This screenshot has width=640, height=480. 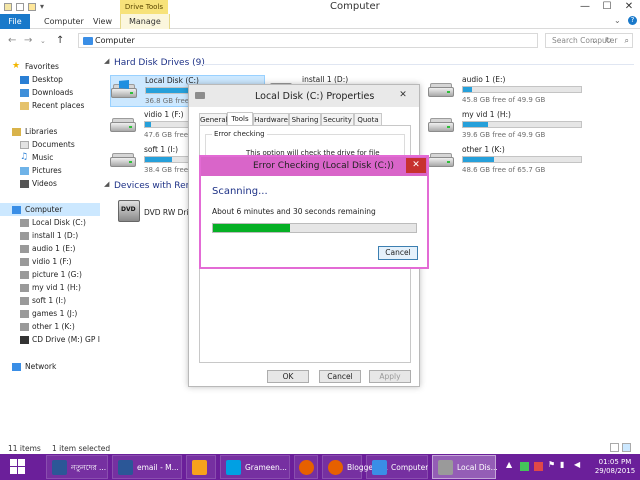 I want to click on tab-hardware: Hardware, so click(x=271, y=119).